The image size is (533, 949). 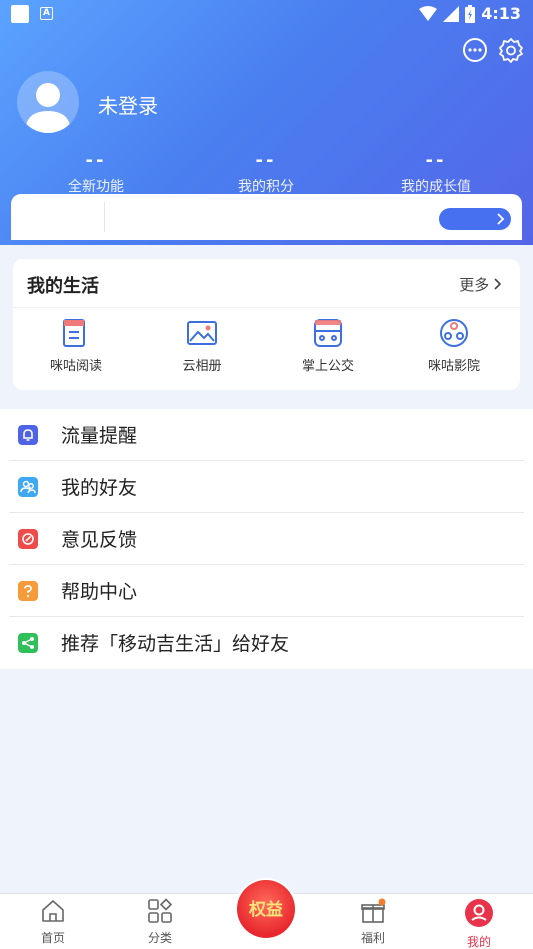 I want to click on life-item-cloud-album: 云相册, so click(x=202, y=345).